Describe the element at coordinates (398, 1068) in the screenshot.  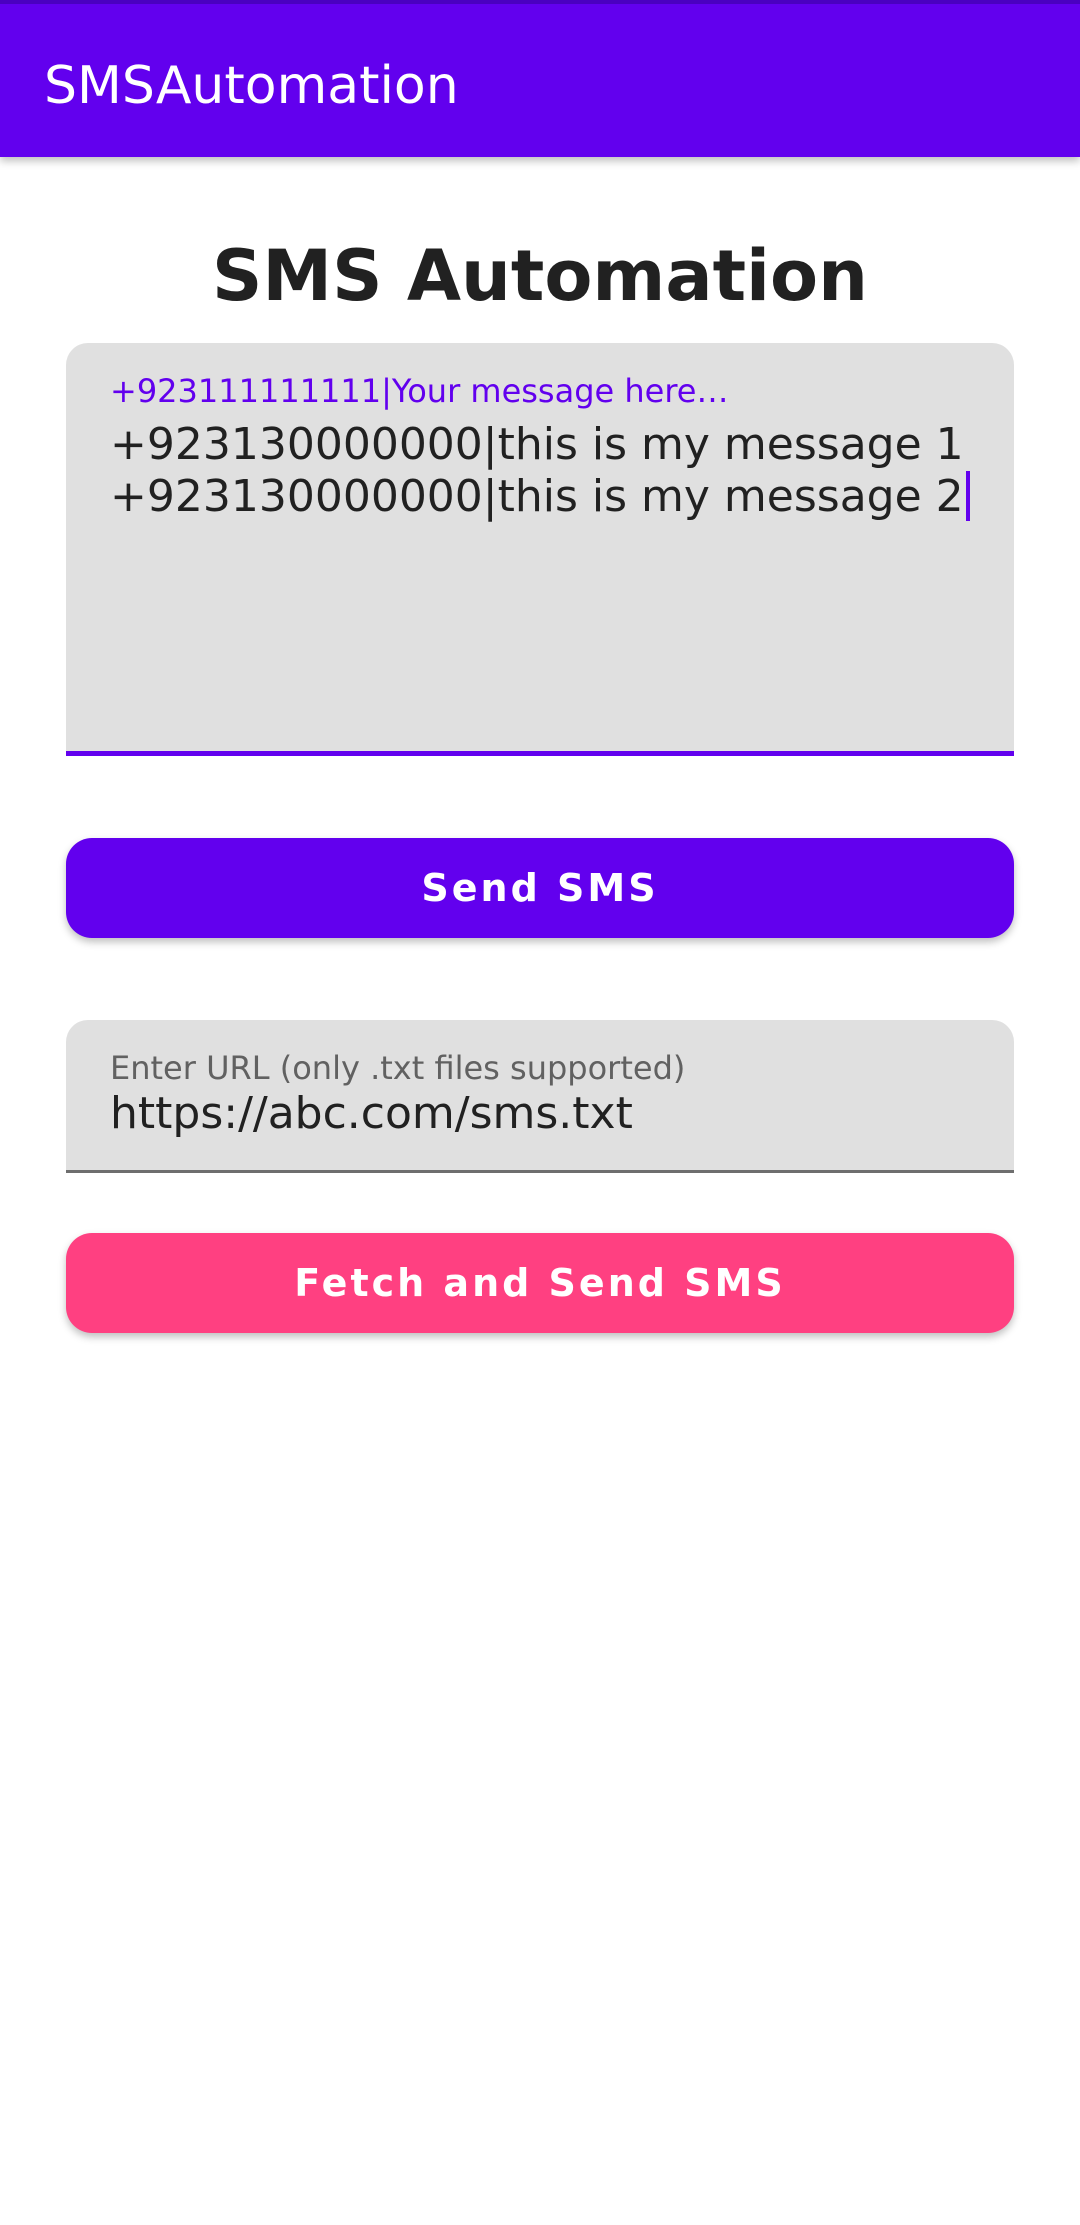
I see `url-input-label: Enter URL (only .txt files supported)` at that location.